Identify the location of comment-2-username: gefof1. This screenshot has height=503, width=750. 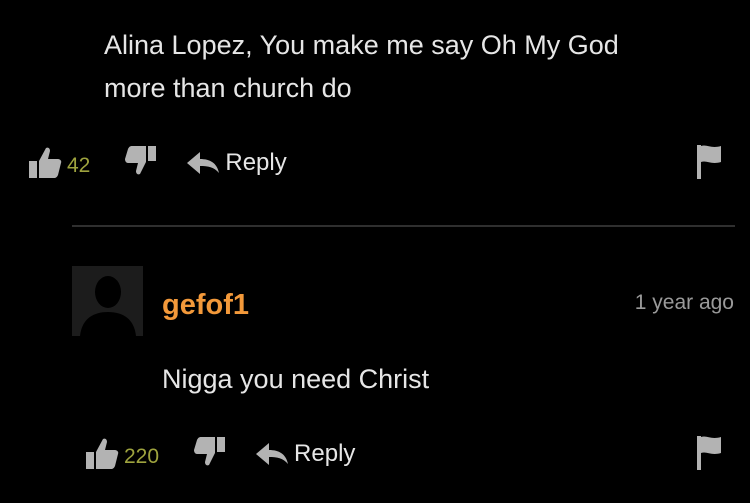
(205, 305).